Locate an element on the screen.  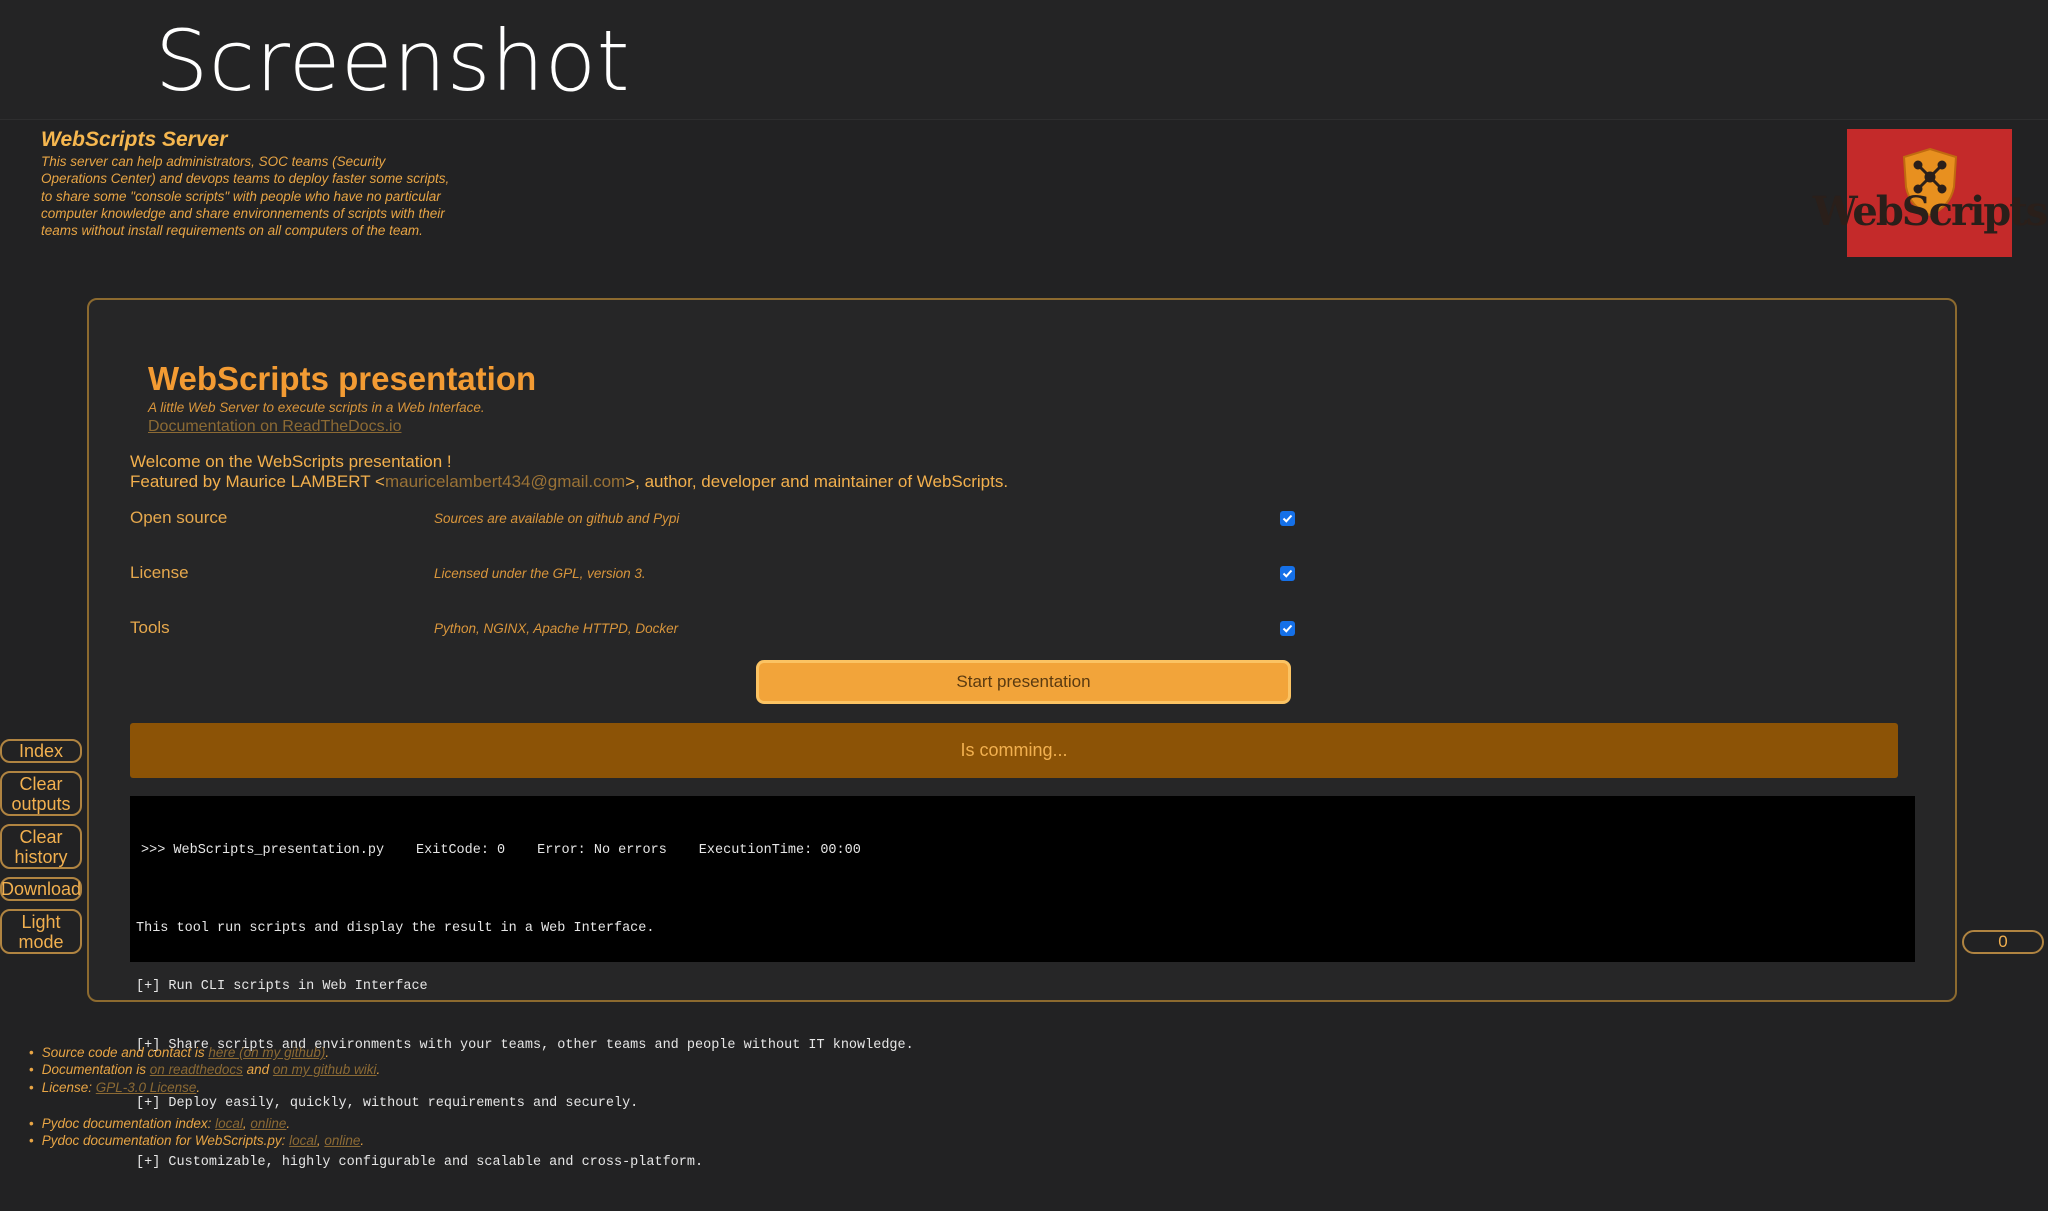
welcome-line-1: Welcome on the WebScripts presentation ! is located at coordinates (291, 461).